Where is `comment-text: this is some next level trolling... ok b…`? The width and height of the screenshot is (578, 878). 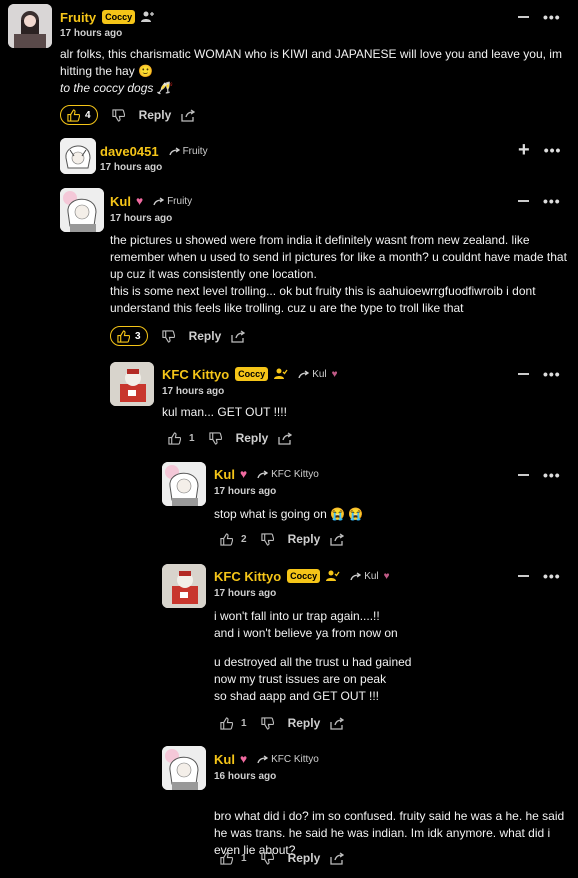
comment-text: this is some next level trolling... ok b… is located at coordinates (323, 299).